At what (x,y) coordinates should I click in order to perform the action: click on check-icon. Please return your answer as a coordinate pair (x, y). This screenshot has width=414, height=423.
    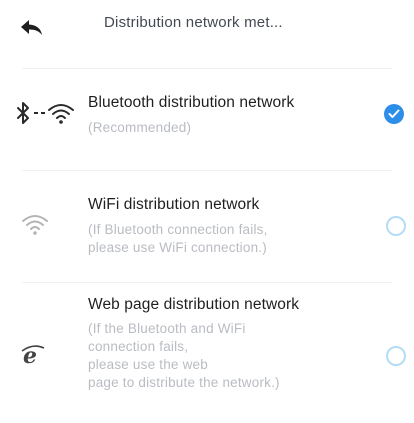
    Looking at the image, I should click on (394, 113).